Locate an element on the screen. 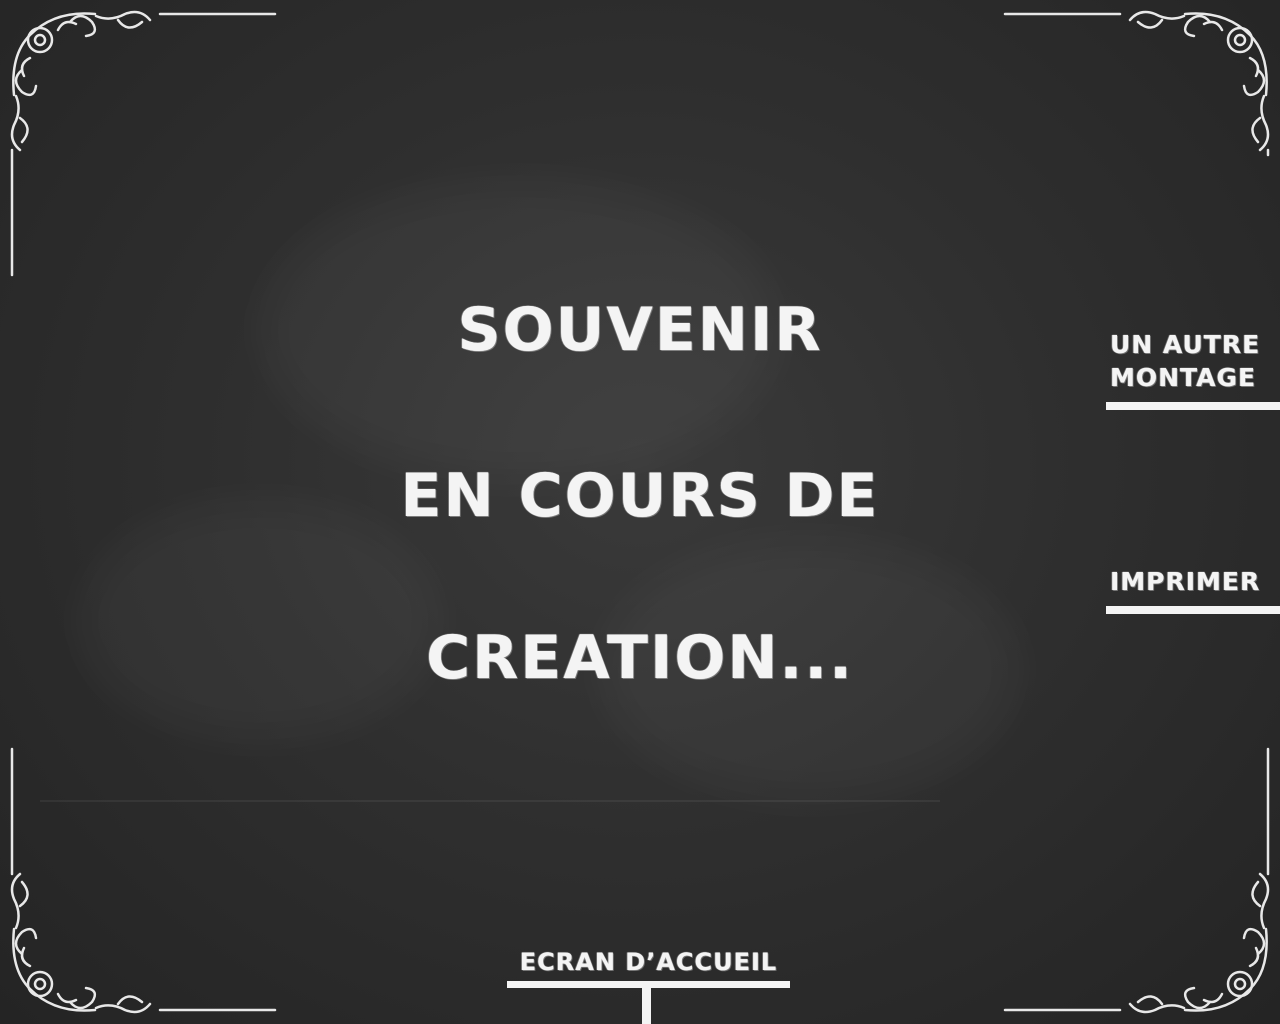 The image size is (1280, 1024). corner-ornament-top-right is located at coordinates (1140, 140).